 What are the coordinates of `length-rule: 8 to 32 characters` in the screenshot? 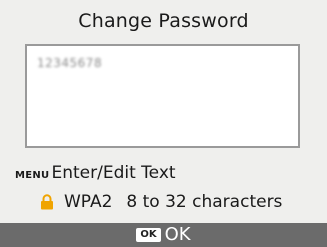 It's located at (204, 202).